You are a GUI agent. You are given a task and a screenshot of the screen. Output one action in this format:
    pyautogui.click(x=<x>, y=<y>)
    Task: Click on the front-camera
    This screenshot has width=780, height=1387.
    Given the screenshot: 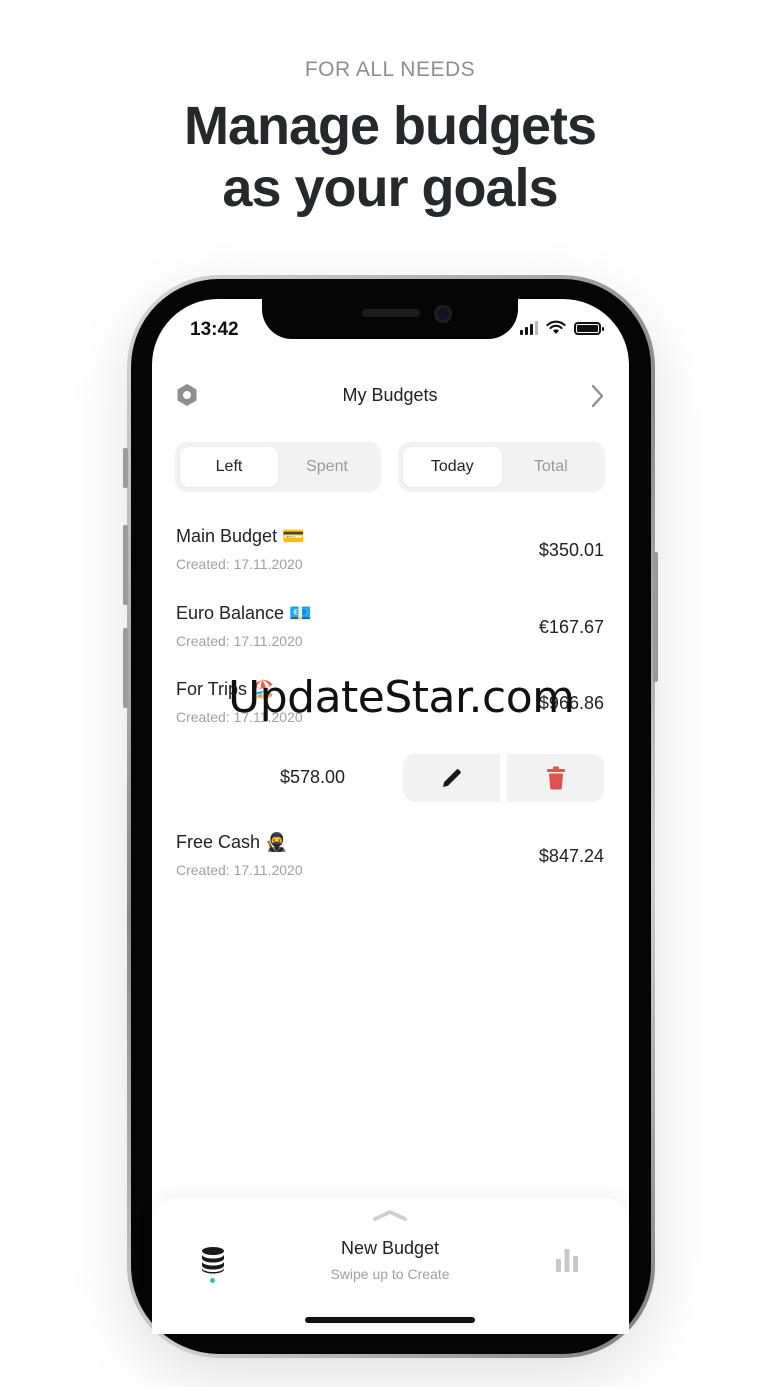 What is the action you would take?
    pyautogui.click(x=443, y=314)
    